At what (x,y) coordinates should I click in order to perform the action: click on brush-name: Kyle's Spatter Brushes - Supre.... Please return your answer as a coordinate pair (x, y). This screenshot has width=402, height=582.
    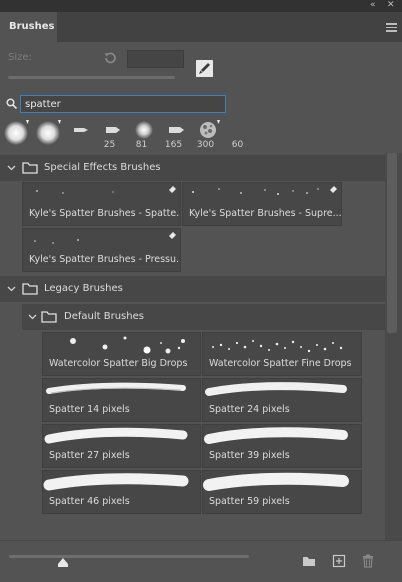
    Looking at the image, I should click on (265, 213).